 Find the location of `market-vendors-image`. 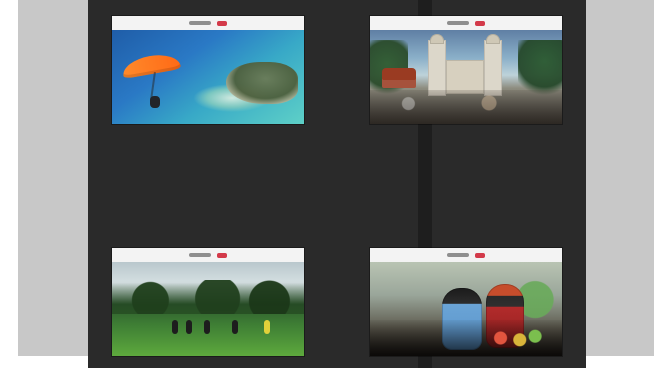

market-vendors-image is located at coordinates (466, 309).